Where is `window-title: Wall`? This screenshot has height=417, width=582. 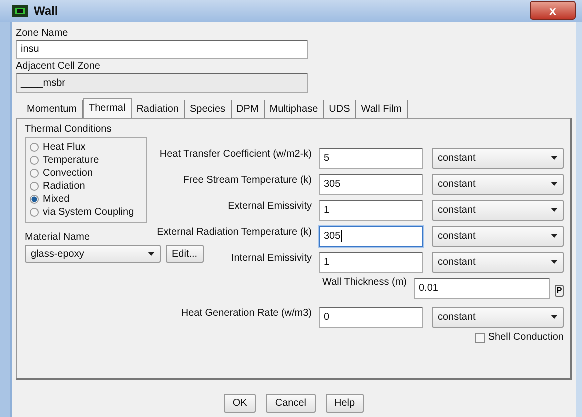
window-title: Wall is located at coordinates (46, 11).